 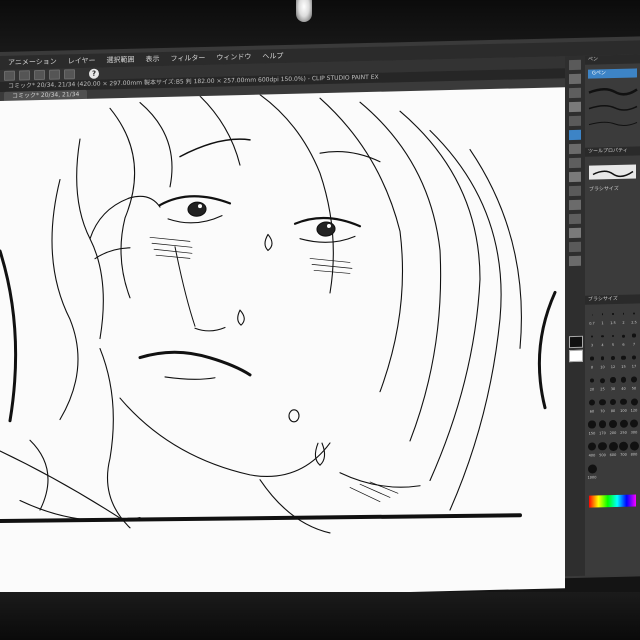 What do you see at coordinates (624, 339) in the screenshot?
I see `brush-size-cell: 6` at bounding box center [624, 339].